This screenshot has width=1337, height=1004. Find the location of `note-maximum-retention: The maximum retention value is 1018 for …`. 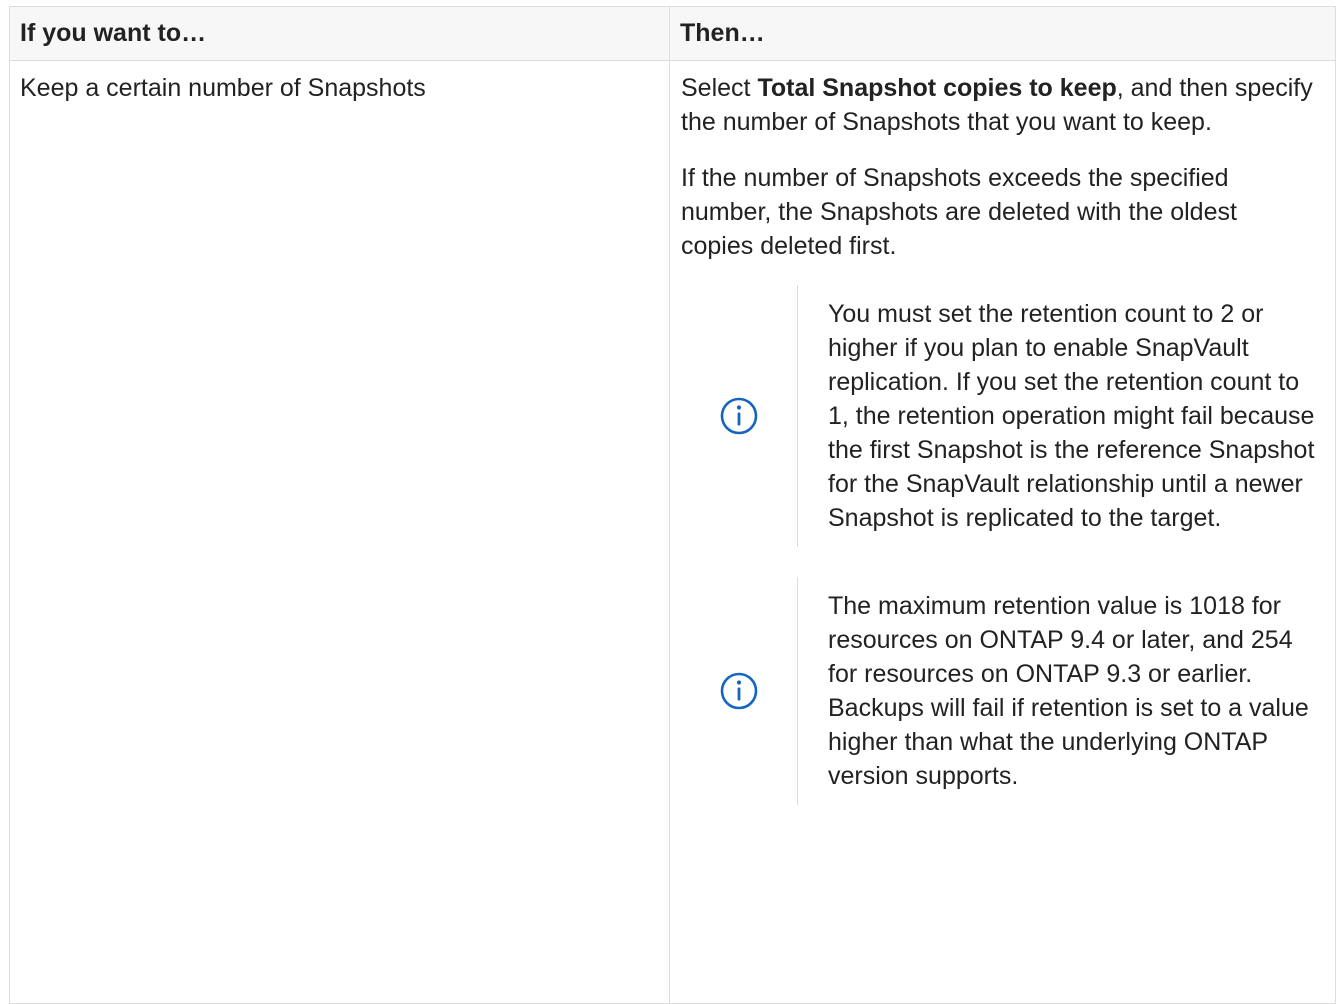

note-maximum-retention: The maximum retention value is 1018 for … is located at coordinates (998, 691).